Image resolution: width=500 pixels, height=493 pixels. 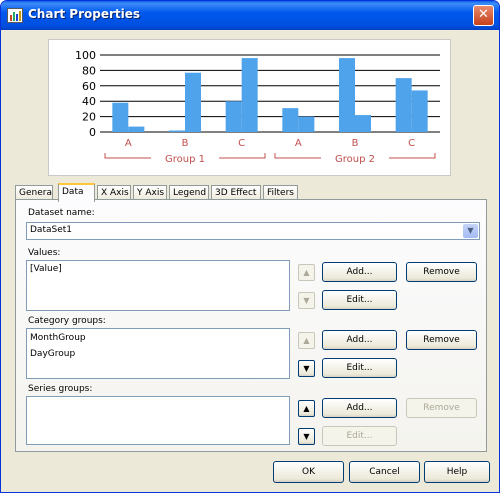 I want to click on title-bar: Chart Properties ✕, so click(x=250, y=15).